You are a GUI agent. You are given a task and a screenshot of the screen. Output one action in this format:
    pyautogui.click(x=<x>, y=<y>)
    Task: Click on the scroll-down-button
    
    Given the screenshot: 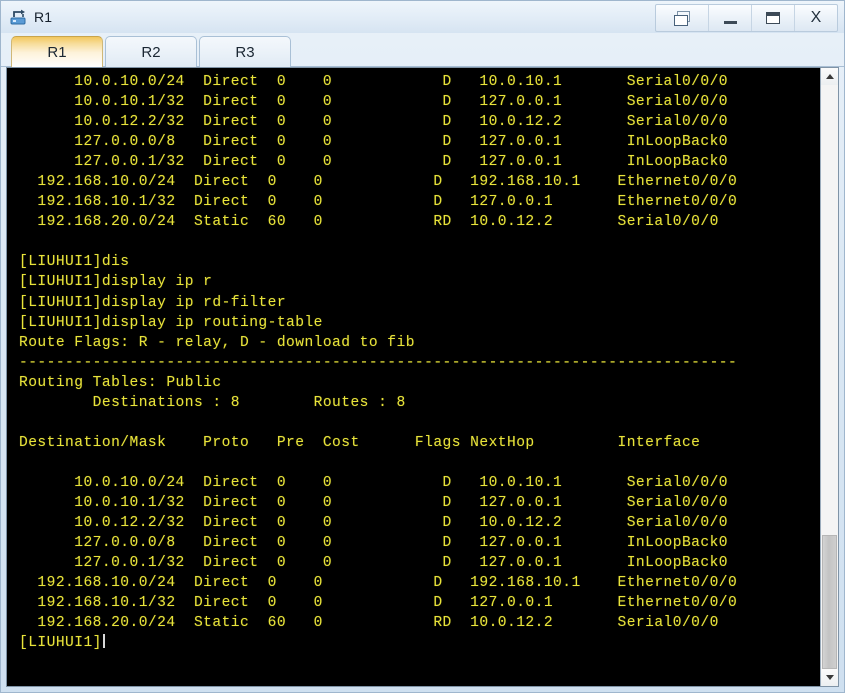 What is the action you would take?
    pyautogui.click(x=829, y=677)
    